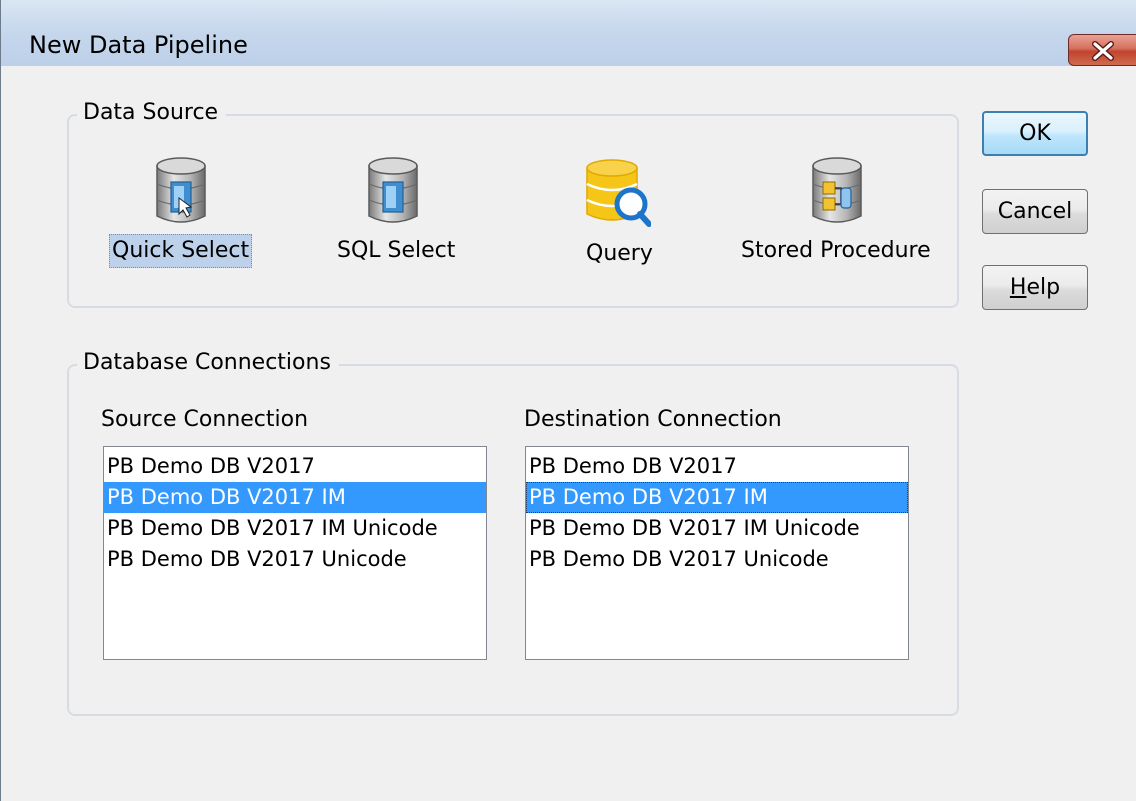 The width and height of the screenshot is (1136, 801). I want to click on destination-connection-item: PB Demo DB V2017 IM, so click(717, 497).